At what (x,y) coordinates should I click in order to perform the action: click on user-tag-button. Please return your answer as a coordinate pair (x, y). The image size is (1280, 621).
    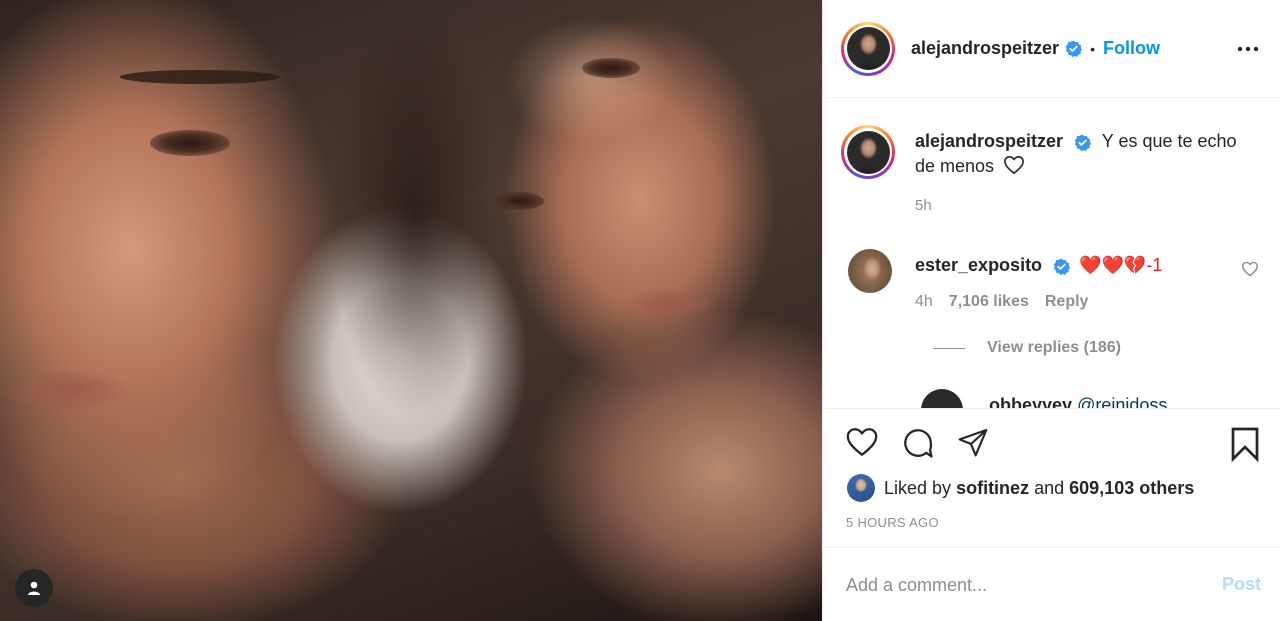
    Looking at the image, I should click on (34, 588).